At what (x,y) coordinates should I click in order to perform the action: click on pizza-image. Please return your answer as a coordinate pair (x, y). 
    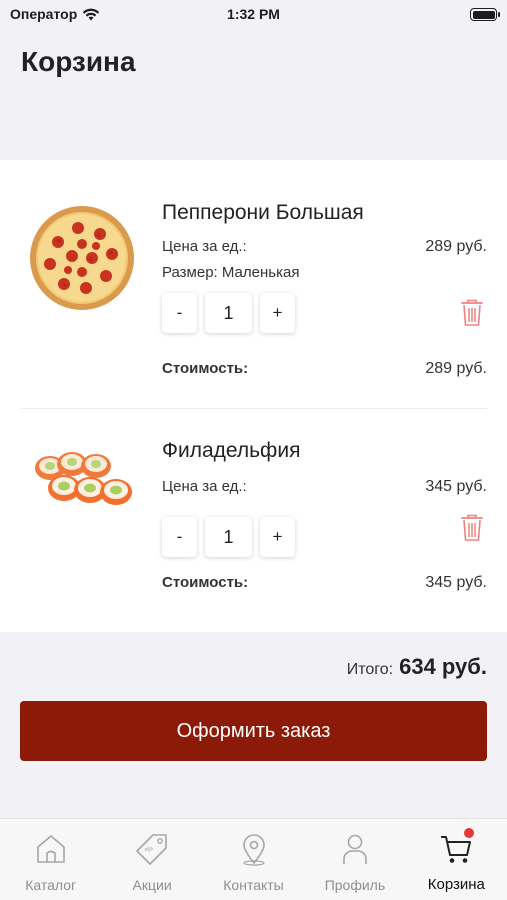
    Looking at the image, I should click on (82, 258).